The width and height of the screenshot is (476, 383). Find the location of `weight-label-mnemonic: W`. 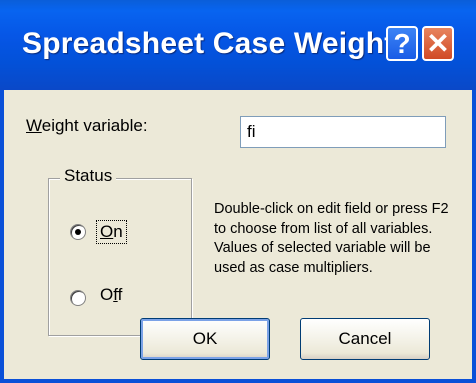

weight-label-mnemonic: W is located at coordinates (34, 125).